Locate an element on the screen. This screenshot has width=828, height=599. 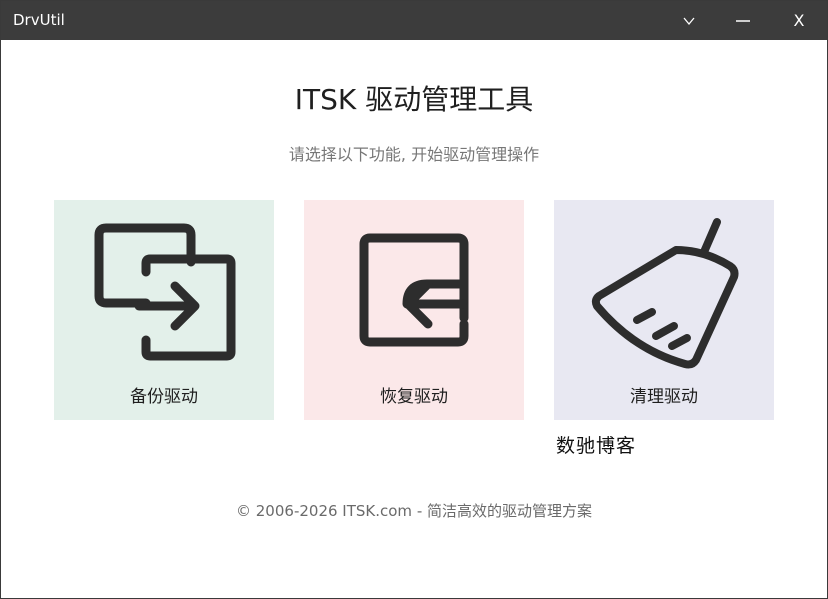
dropdown-button is located at coordinates (689, 20).